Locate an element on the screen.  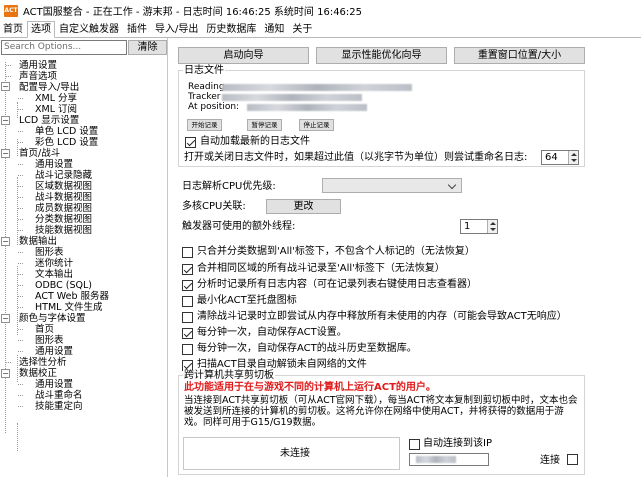
tab-history-database: 历史数据库 is located at coordinates (231, 29).